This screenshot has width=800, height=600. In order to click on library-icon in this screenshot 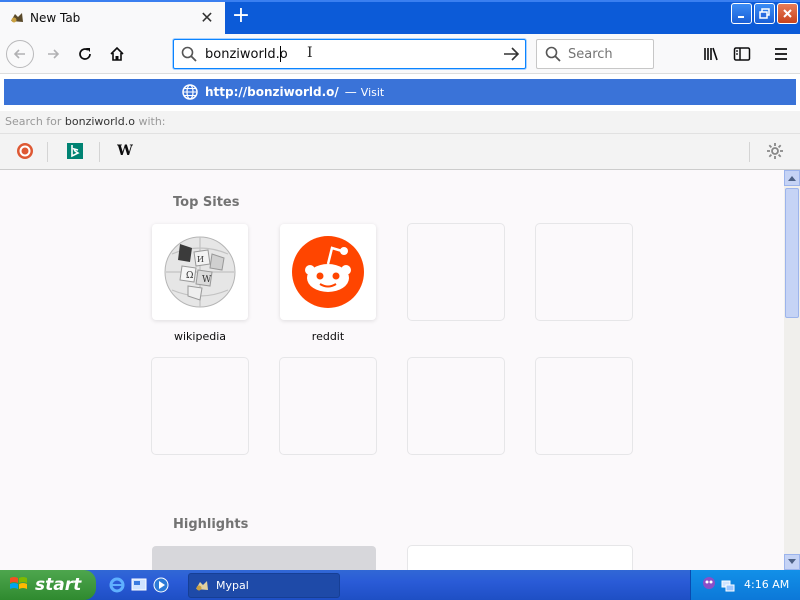, I will do `click(711, 54)`.